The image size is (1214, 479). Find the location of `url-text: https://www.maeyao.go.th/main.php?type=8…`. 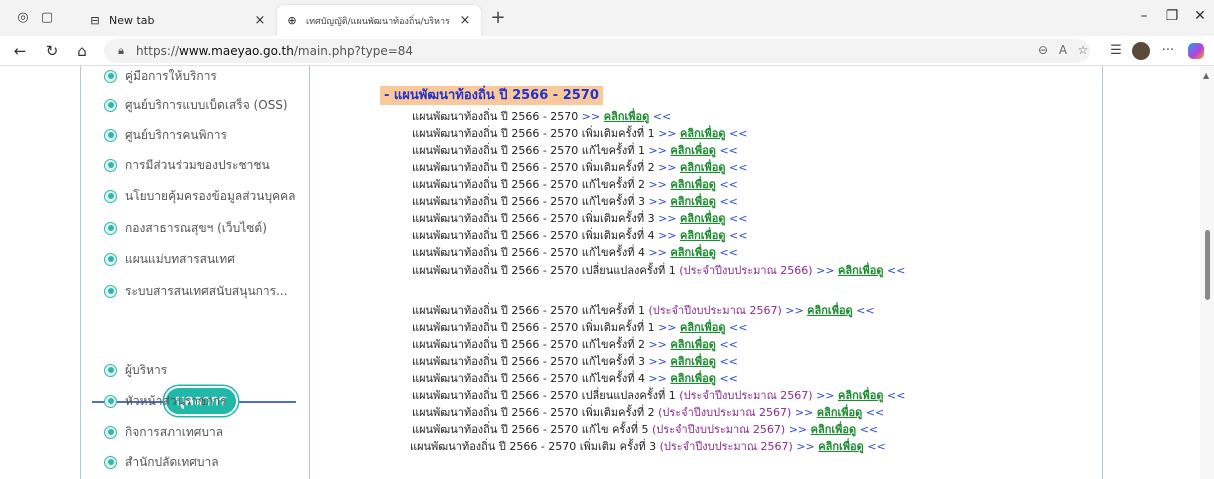

url-text: https://www.maeyao.go.th/main.php?type=8… is located at coordinates (274, 51).